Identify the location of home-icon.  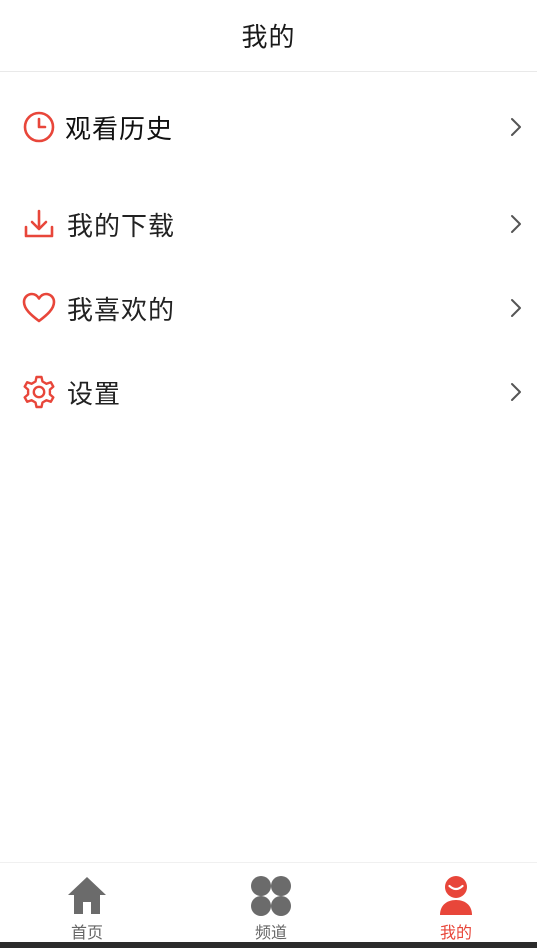
(87, 897).